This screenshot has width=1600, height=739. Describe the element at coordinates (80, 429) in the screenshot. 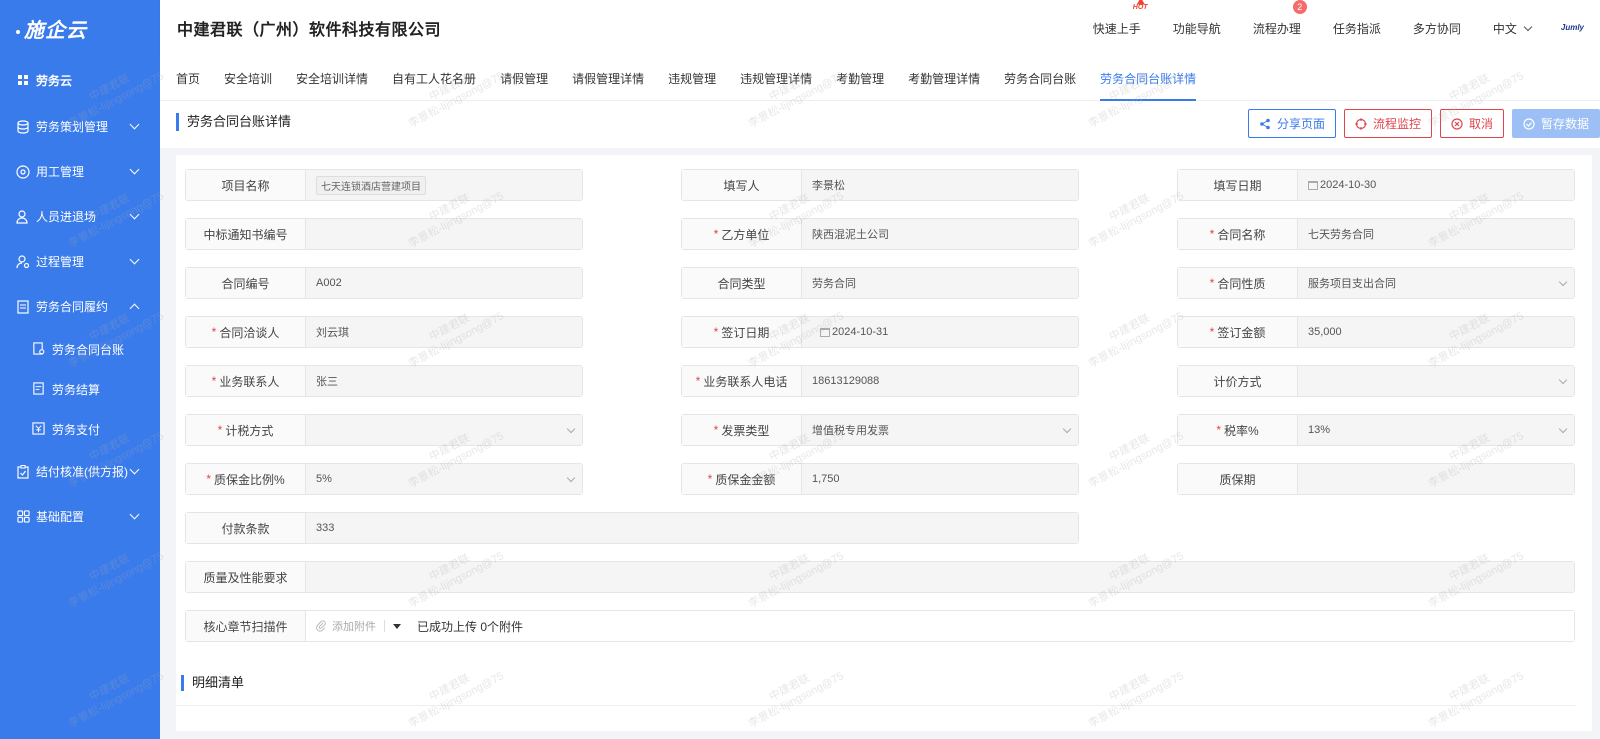

I see `sidebar-subitem-payment: 劳务支付` at that location.